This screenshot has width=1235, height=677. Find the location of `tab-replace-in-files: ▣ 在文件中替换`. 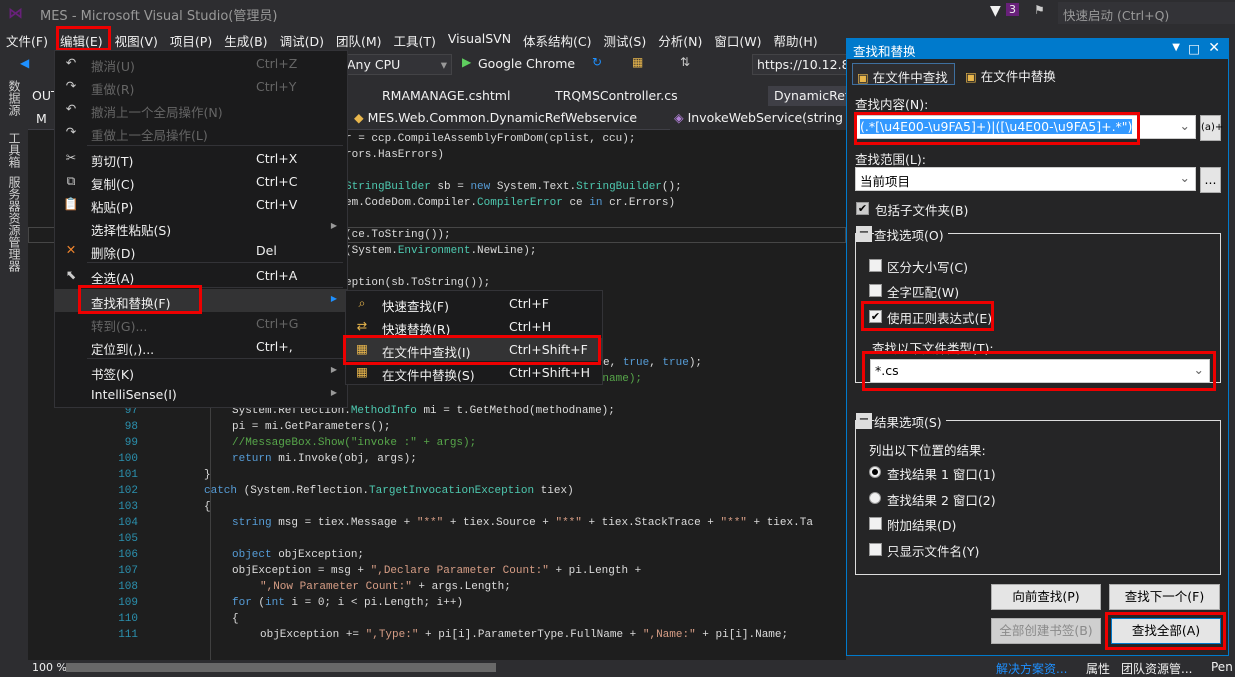

tab-replace-in-files: ▣ 在文件中替换 is located at coordinates (1010, 75).